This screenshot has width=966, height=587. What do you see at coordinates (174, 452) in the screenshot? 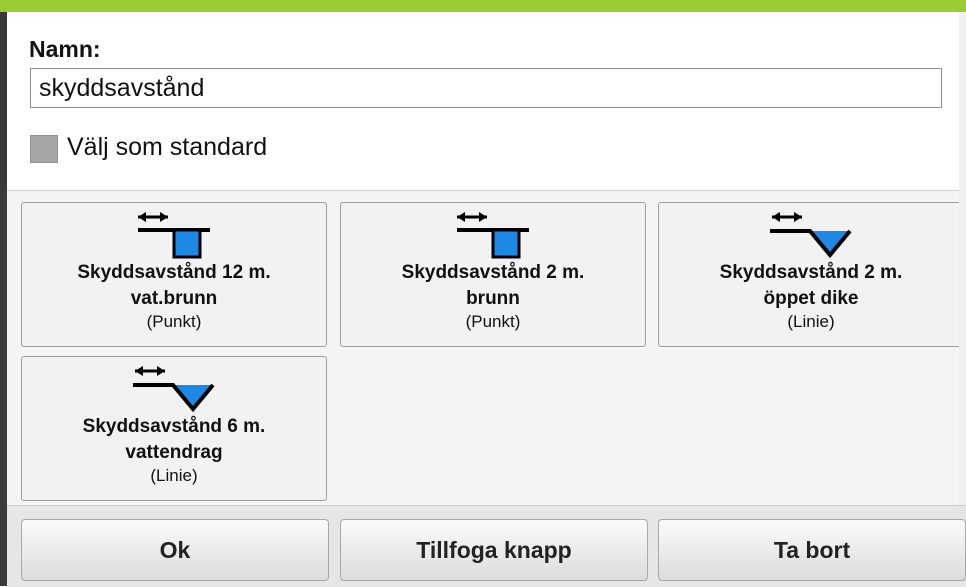
I see `tile-title-line2: vattendrag` at bounding box center [174, 452].